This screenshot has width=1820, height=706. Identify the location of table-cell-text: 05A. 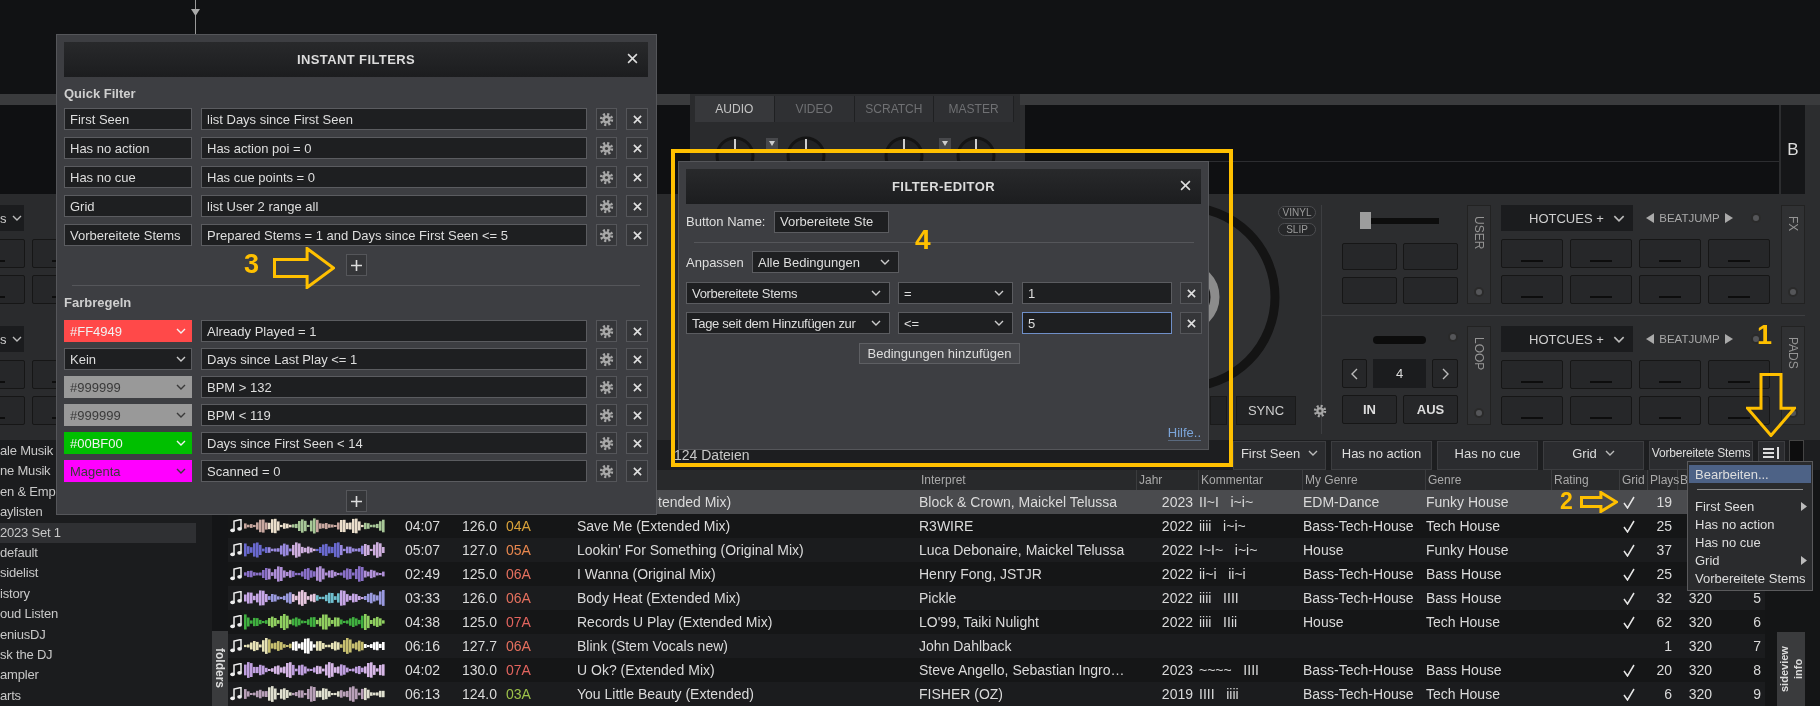
(519, 550).